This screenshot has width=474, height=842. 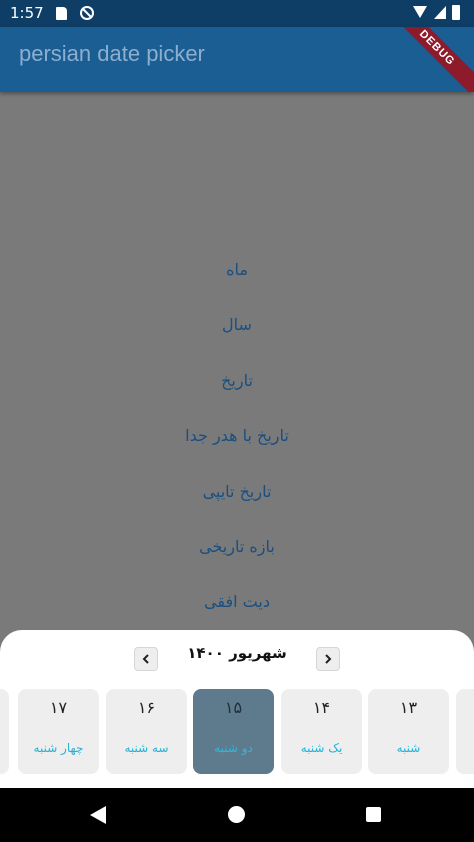 What do you see at coordinates (321, 748) in the screenshot?
I see `day-name: یک شنبه` at bounding box center [321, 748].